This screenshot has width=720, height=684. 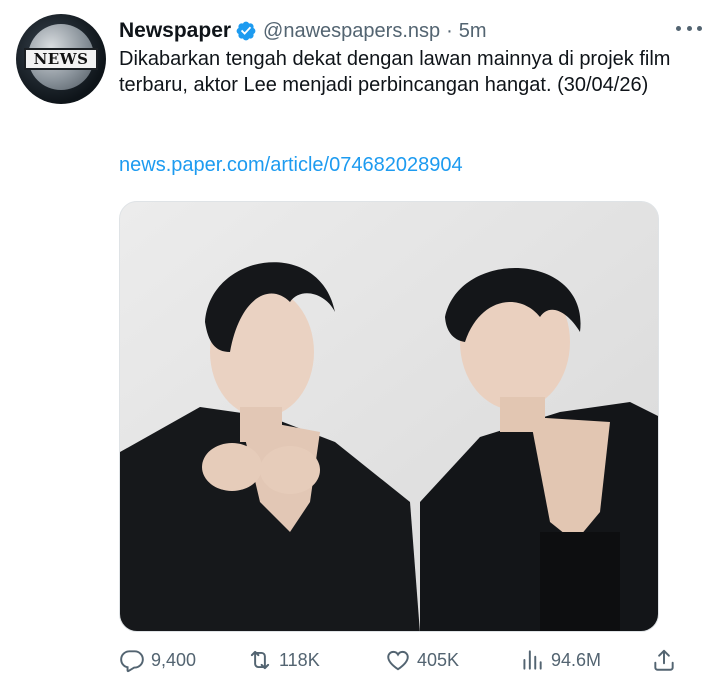 I want to click on share-button, so click(x=667, y=660).